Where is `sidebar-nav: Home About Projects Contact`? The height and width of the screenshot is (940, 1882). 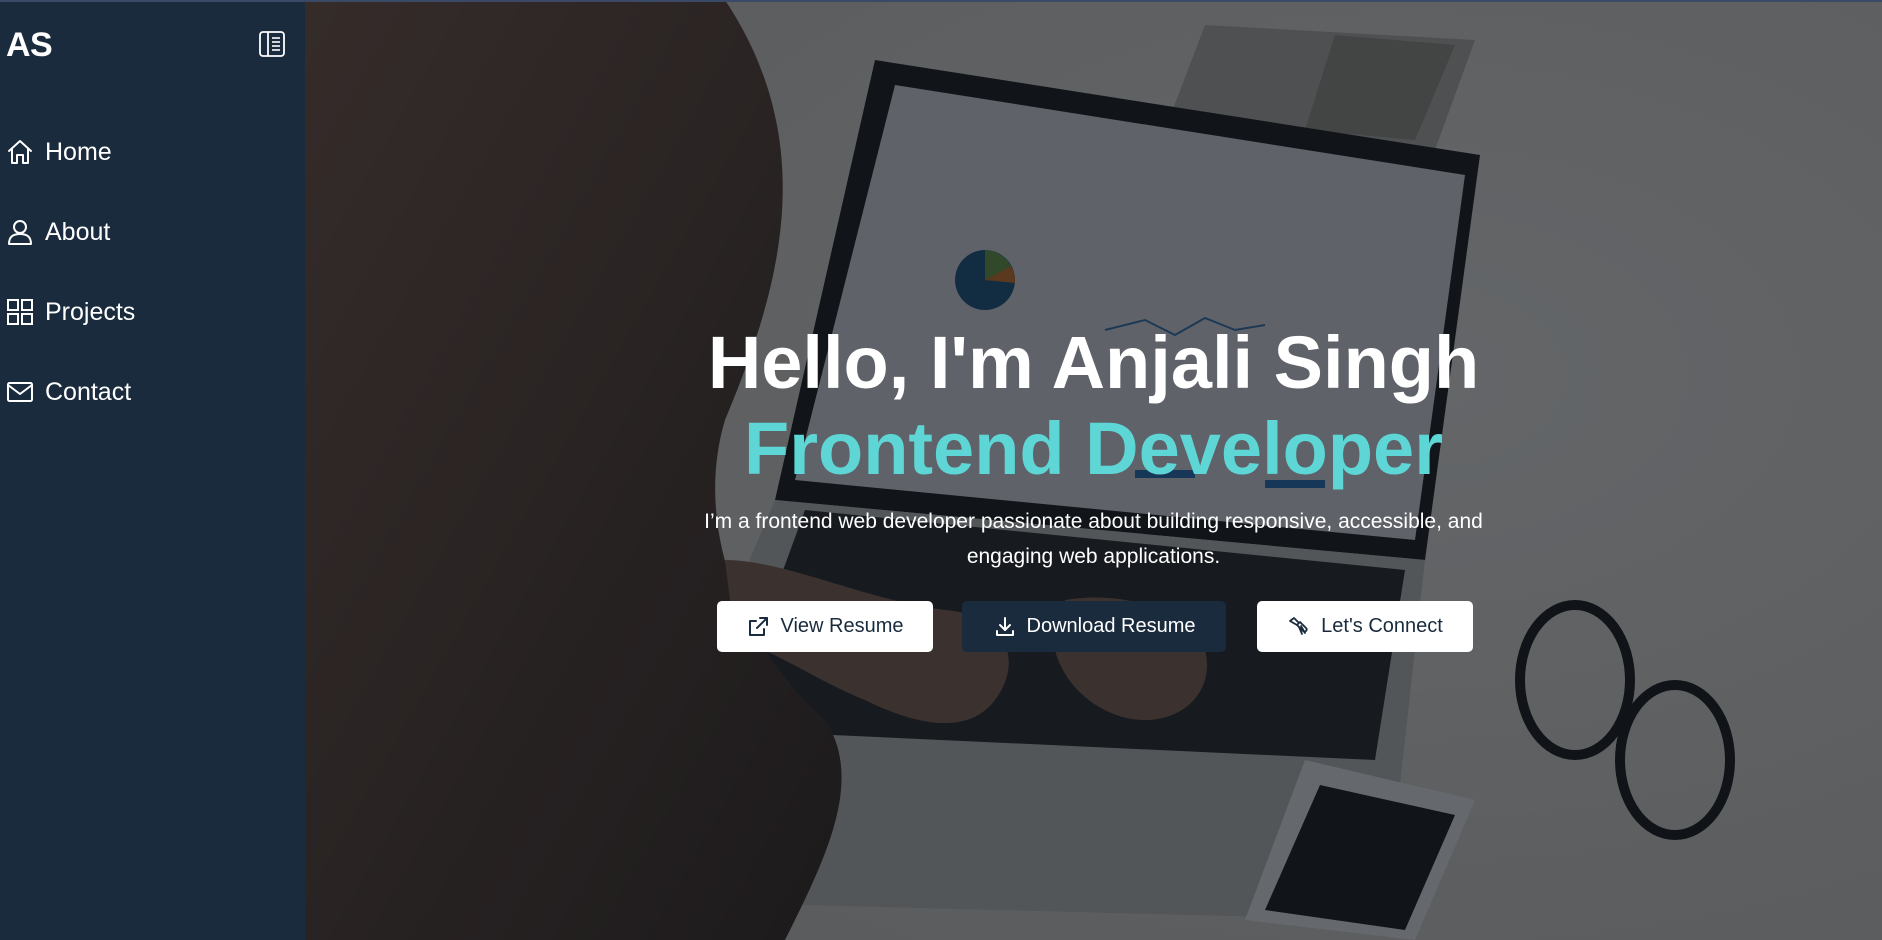 sidebar-nav: Home About Projects Contact is located at coordinates (152, 272).